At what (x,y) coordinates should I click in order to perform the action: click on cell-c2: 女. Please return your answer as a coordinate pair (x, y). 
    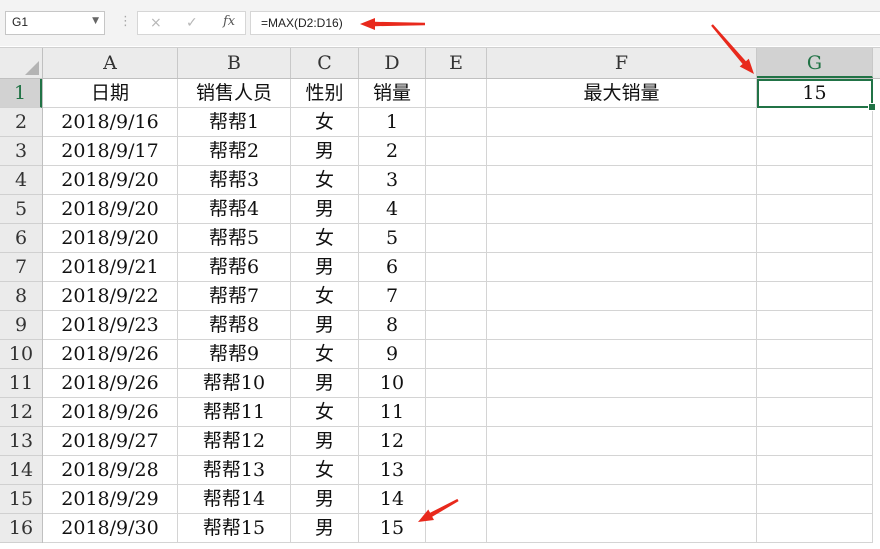
    Looking at the image, I should click on (325, 122).